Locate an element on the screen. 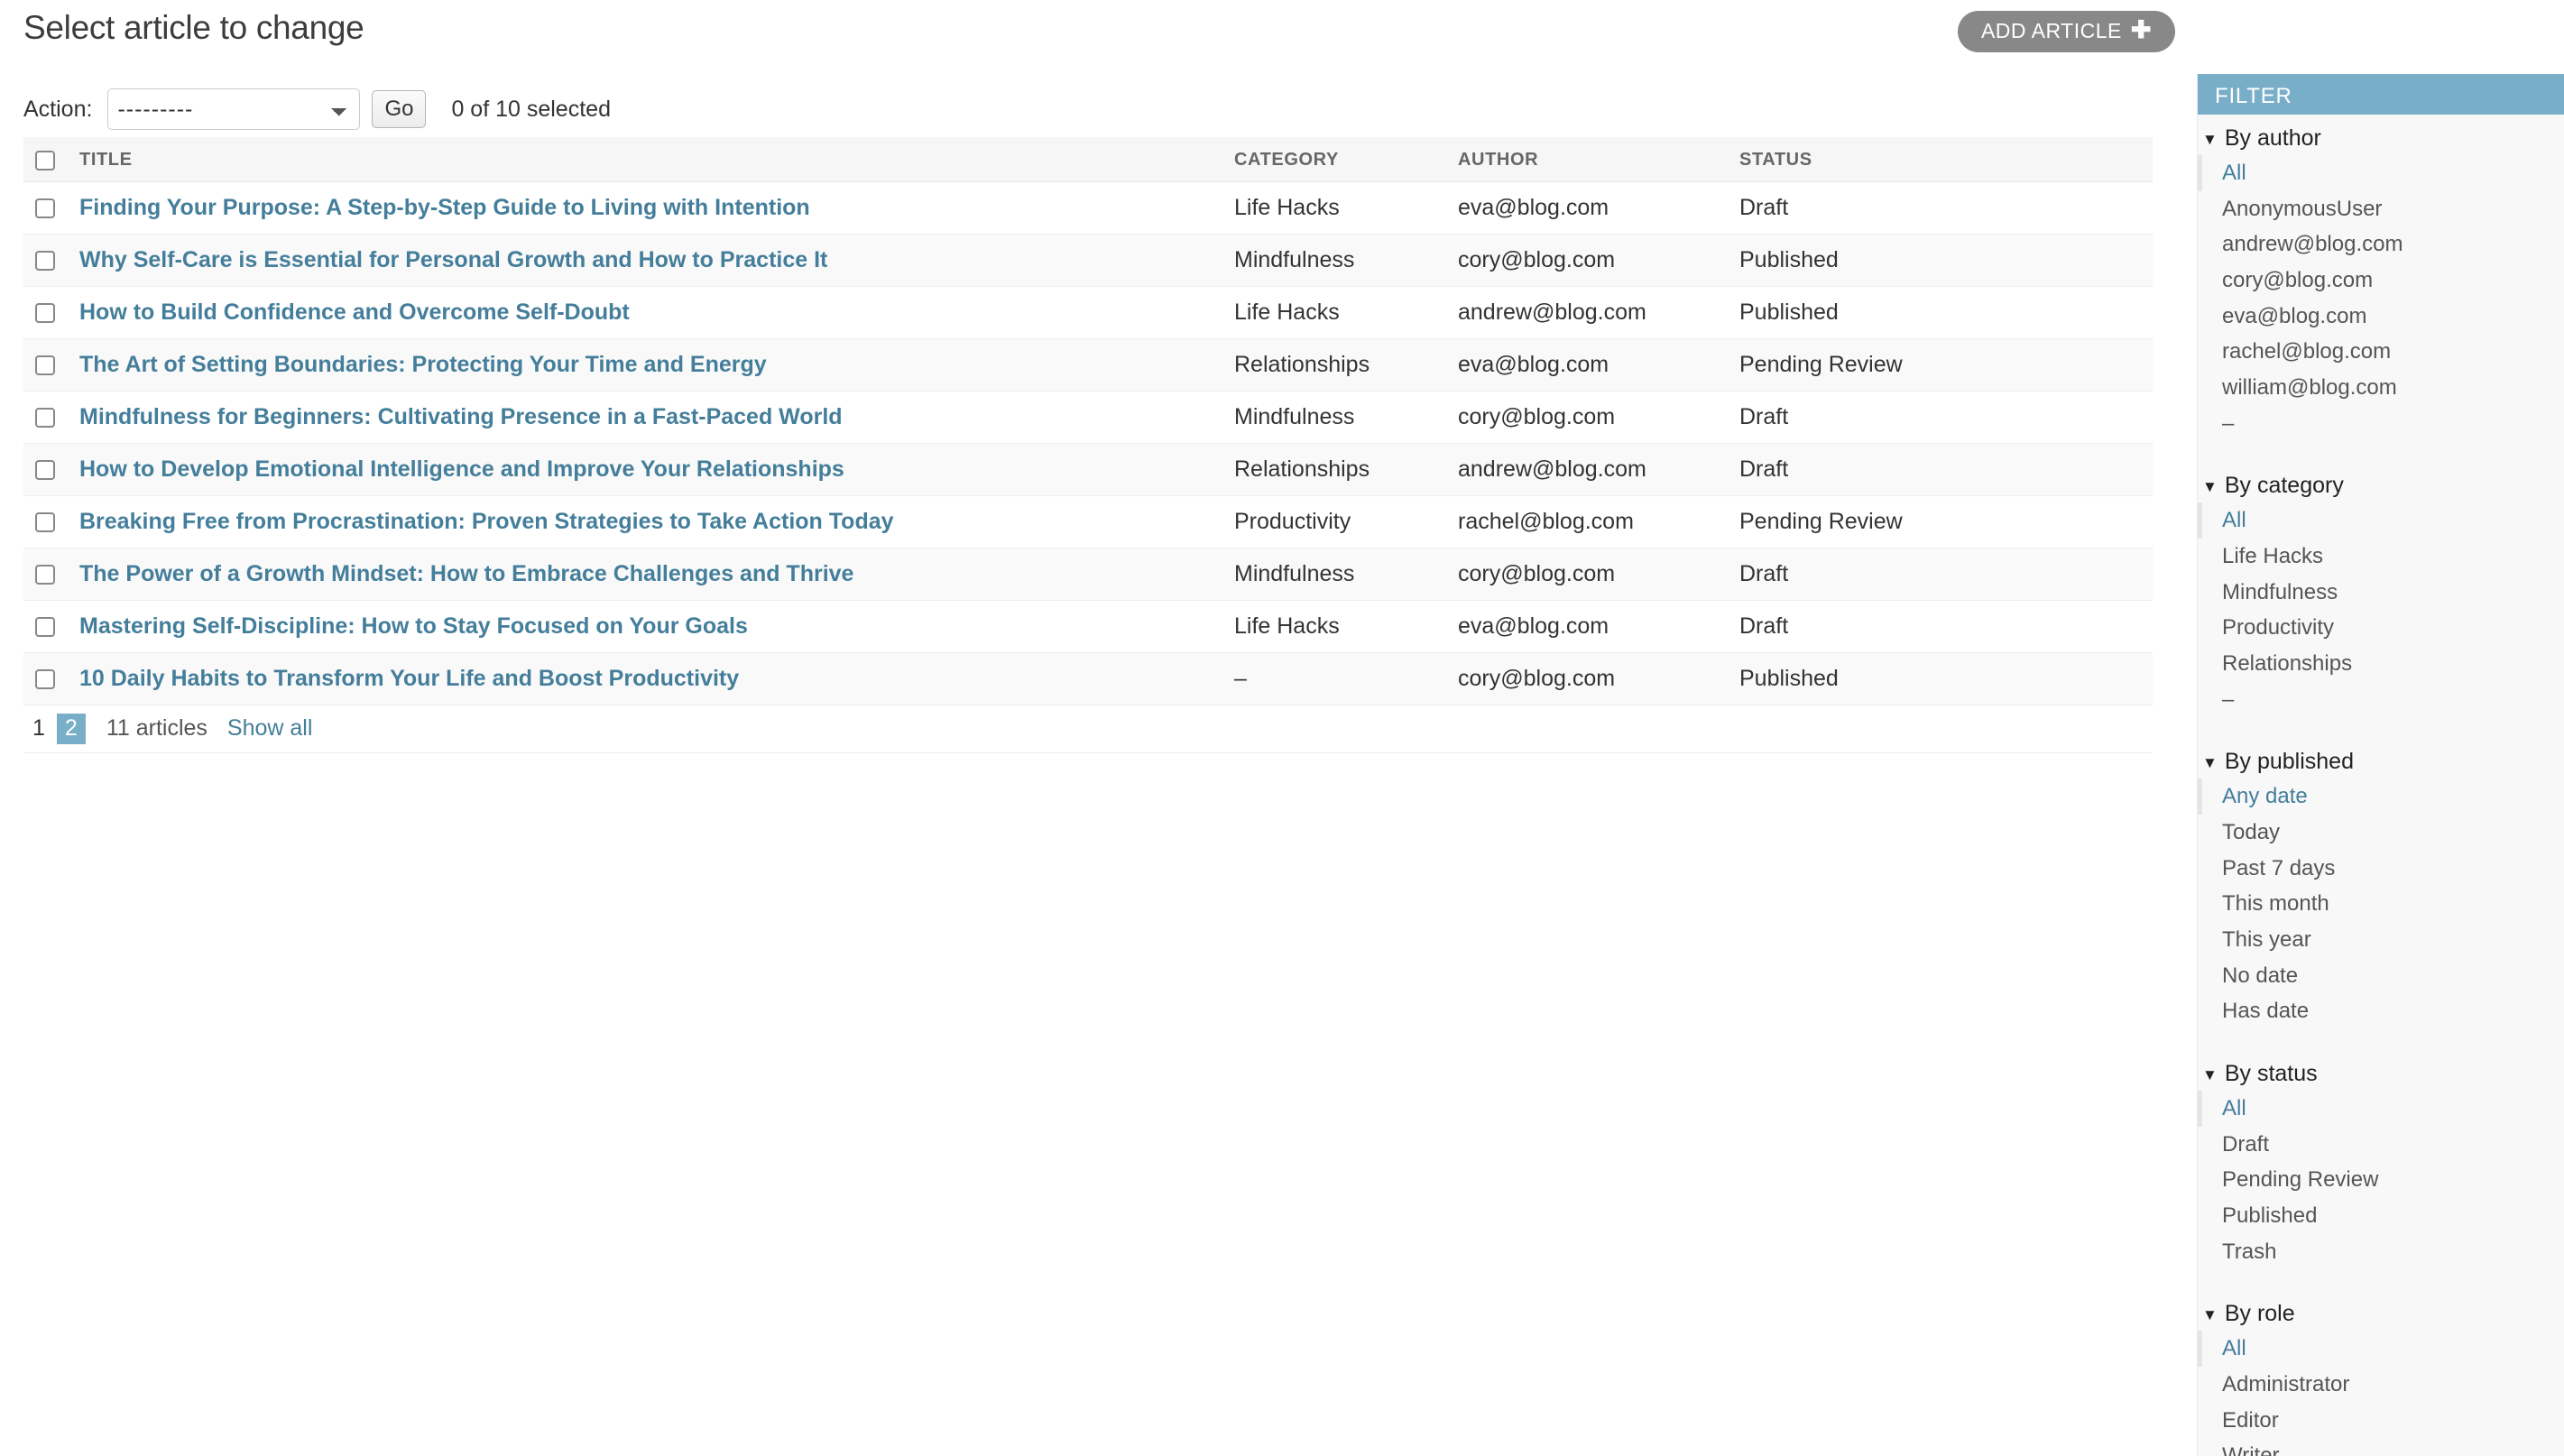 This screenshot has height=1456, width=2564. filter-option-link: Has date is located at coordinates (2265, 1011).